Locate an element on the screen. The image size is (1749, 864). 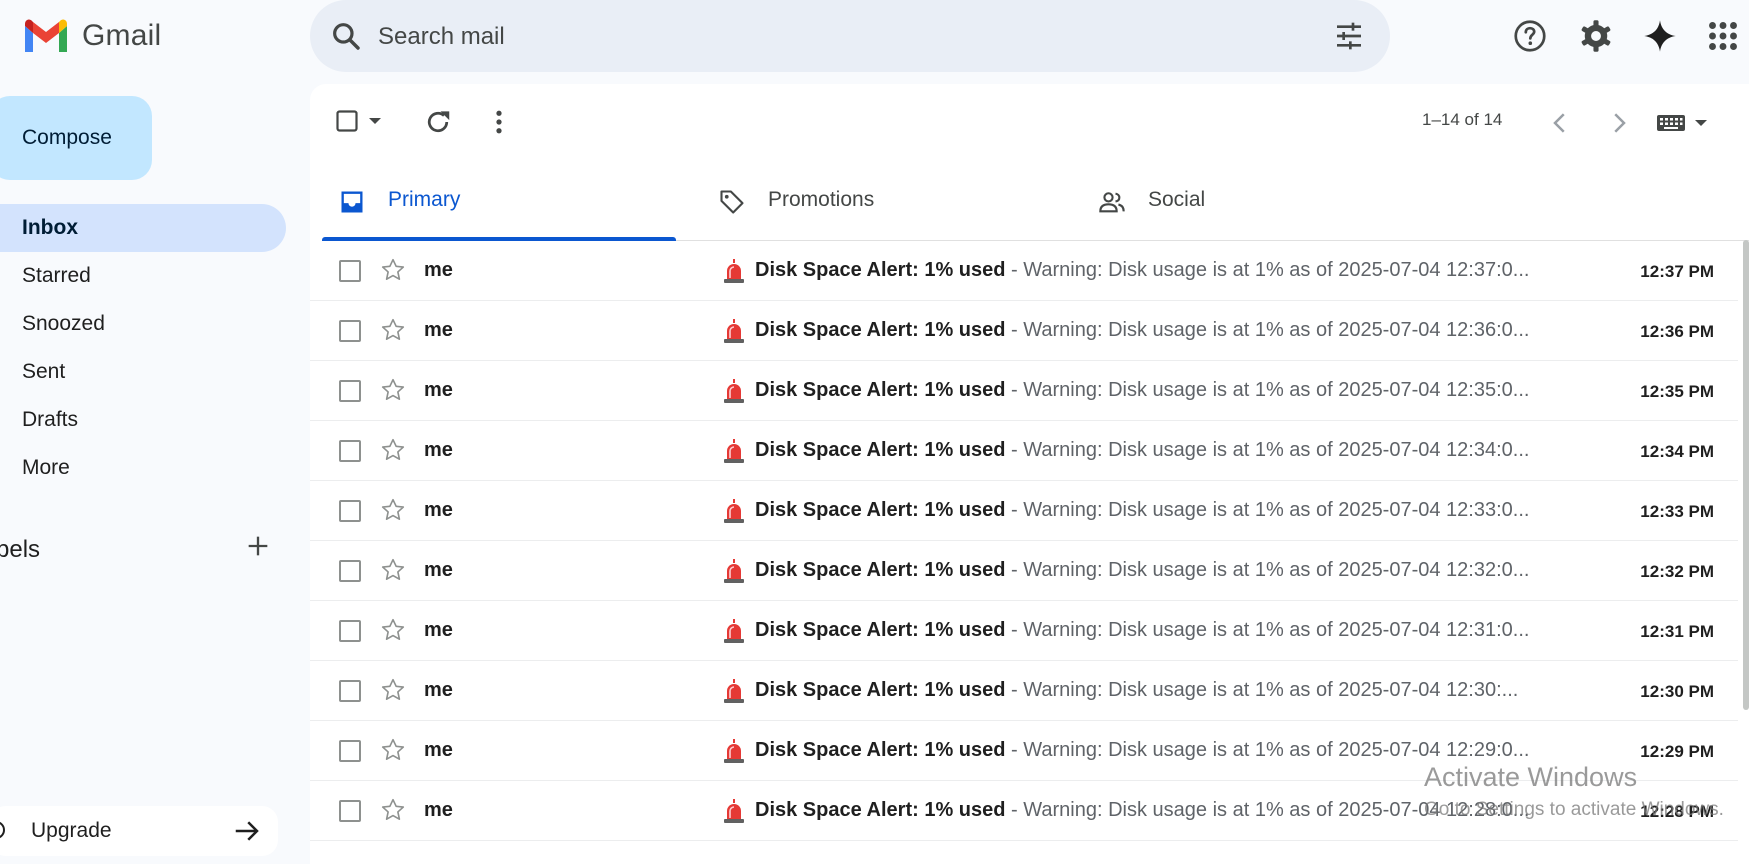
category-tabs: Primary Promotions Social is located at coordinates (1035, 200).